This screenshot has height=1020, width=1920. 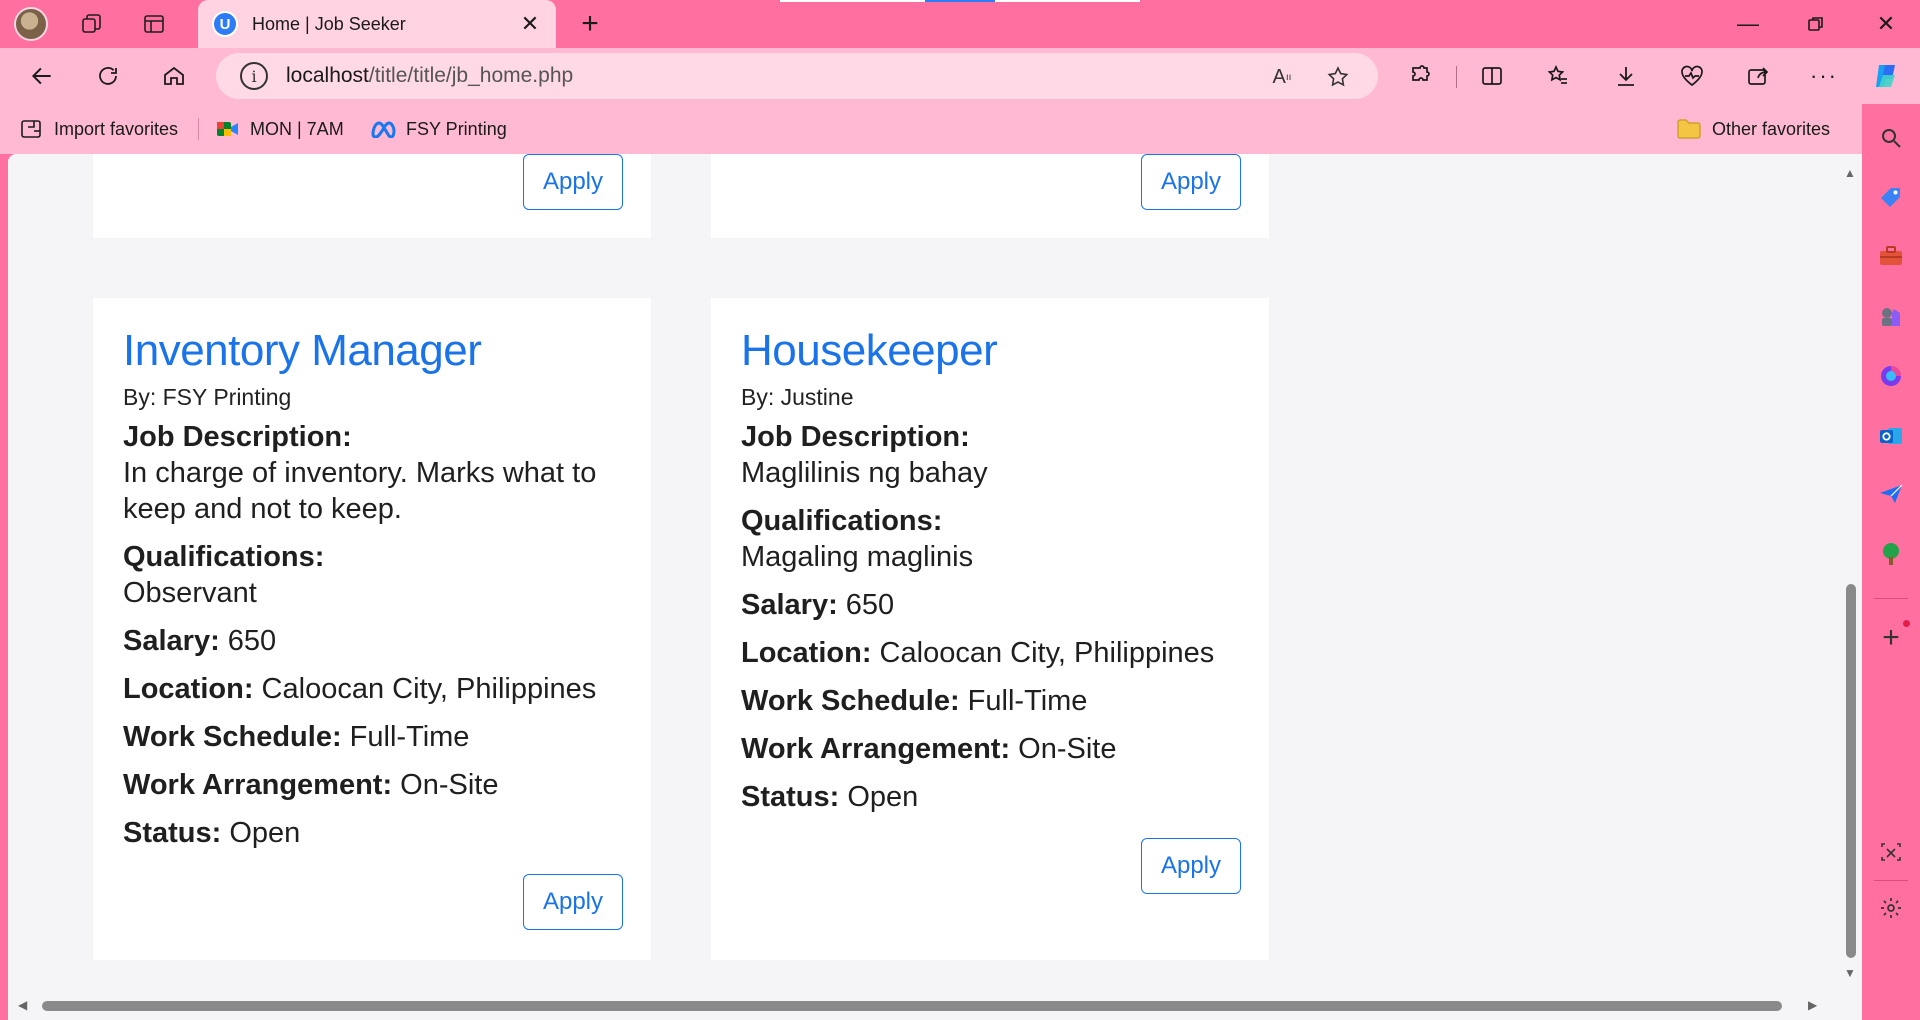 What do you see at coordinates (1748, 24) in the screenshot?
I see `minimize-icon: —` at bounding box center [1748, 24].